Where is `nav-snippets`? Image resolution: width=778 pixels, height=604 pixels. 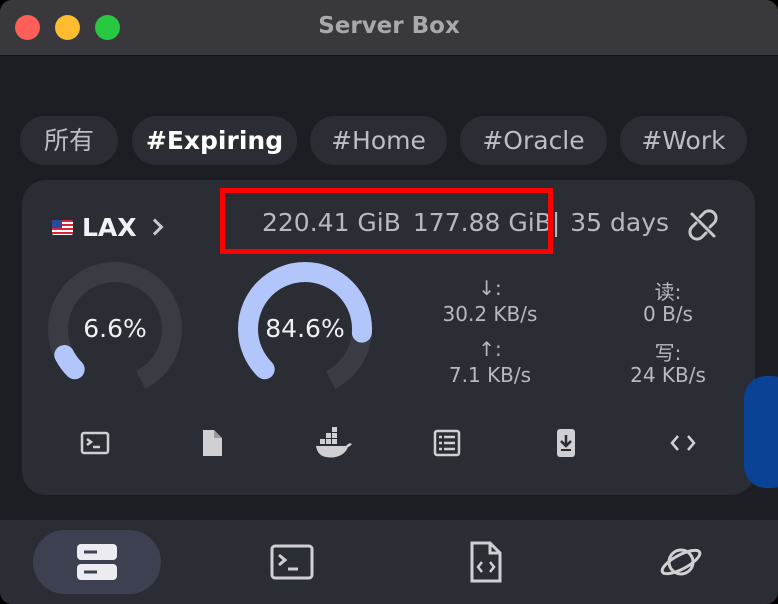 nav-snippets is located at coordinates (486, 562).